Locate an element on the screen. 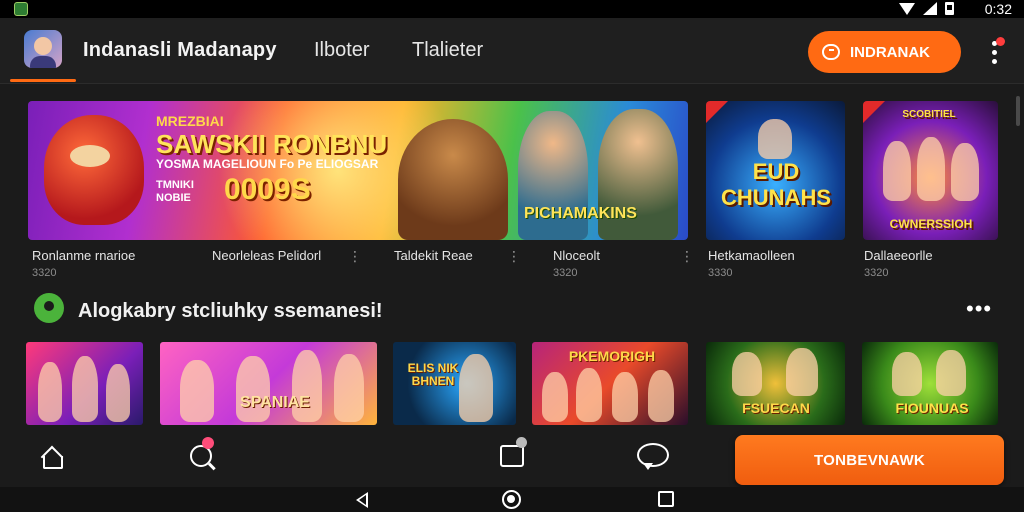 Image resolution: width=1024 pixels, height=512 pixels. list-item: Ronlanme rnarioe 3320 is located at coordinates (83, 263).